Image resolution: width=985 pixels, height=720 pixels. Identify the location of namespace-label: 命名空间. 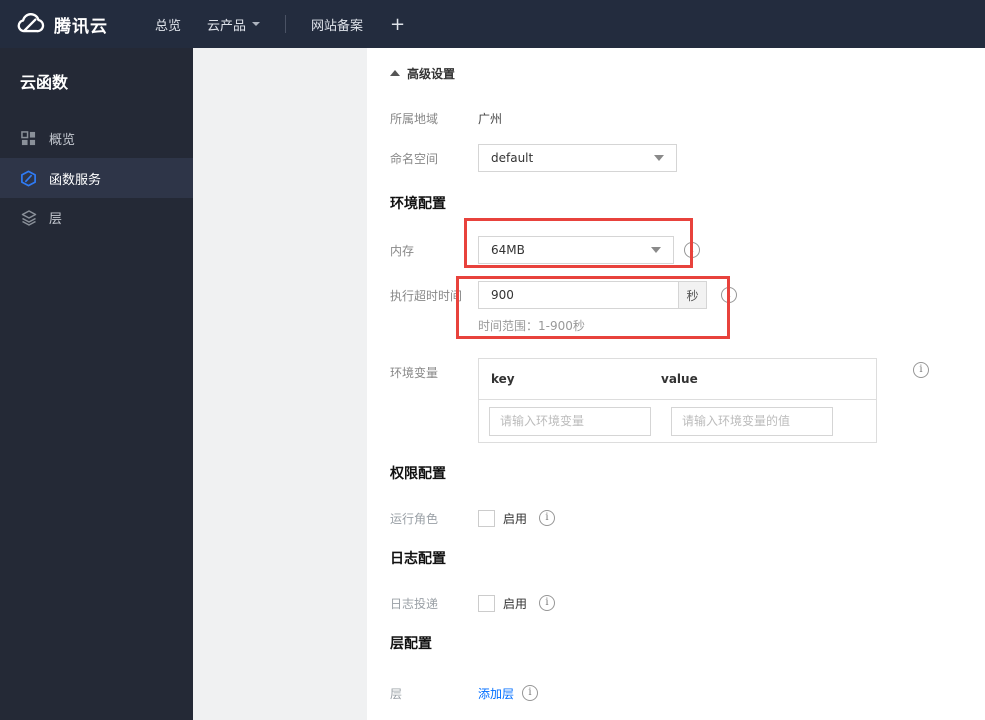
(414, 158).